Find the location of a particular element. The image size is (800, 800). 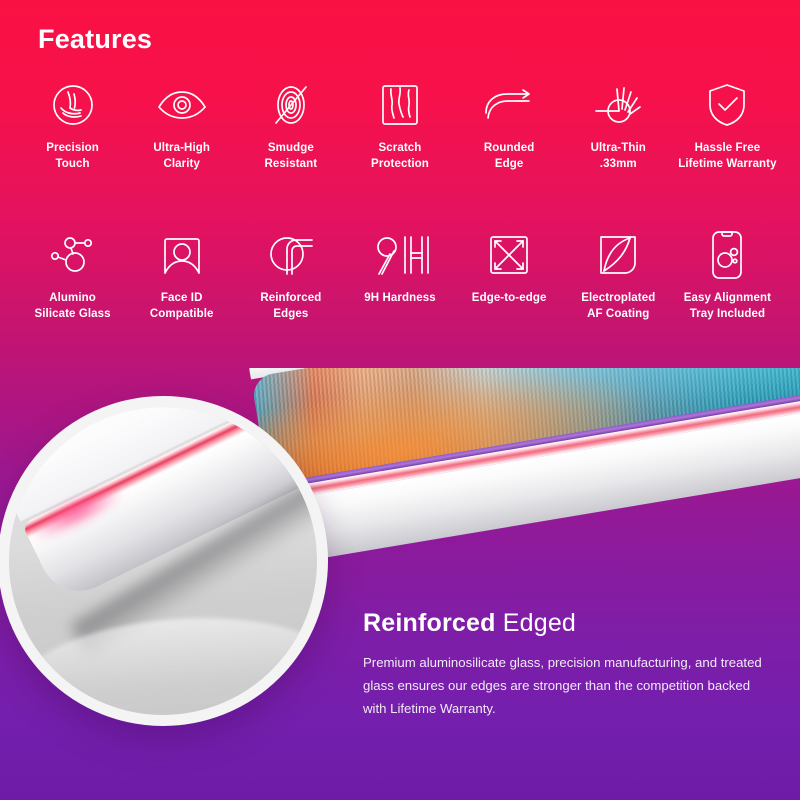

feature-label: Hassle Free Lifetime Warranty is located at coordinates (727, 156).